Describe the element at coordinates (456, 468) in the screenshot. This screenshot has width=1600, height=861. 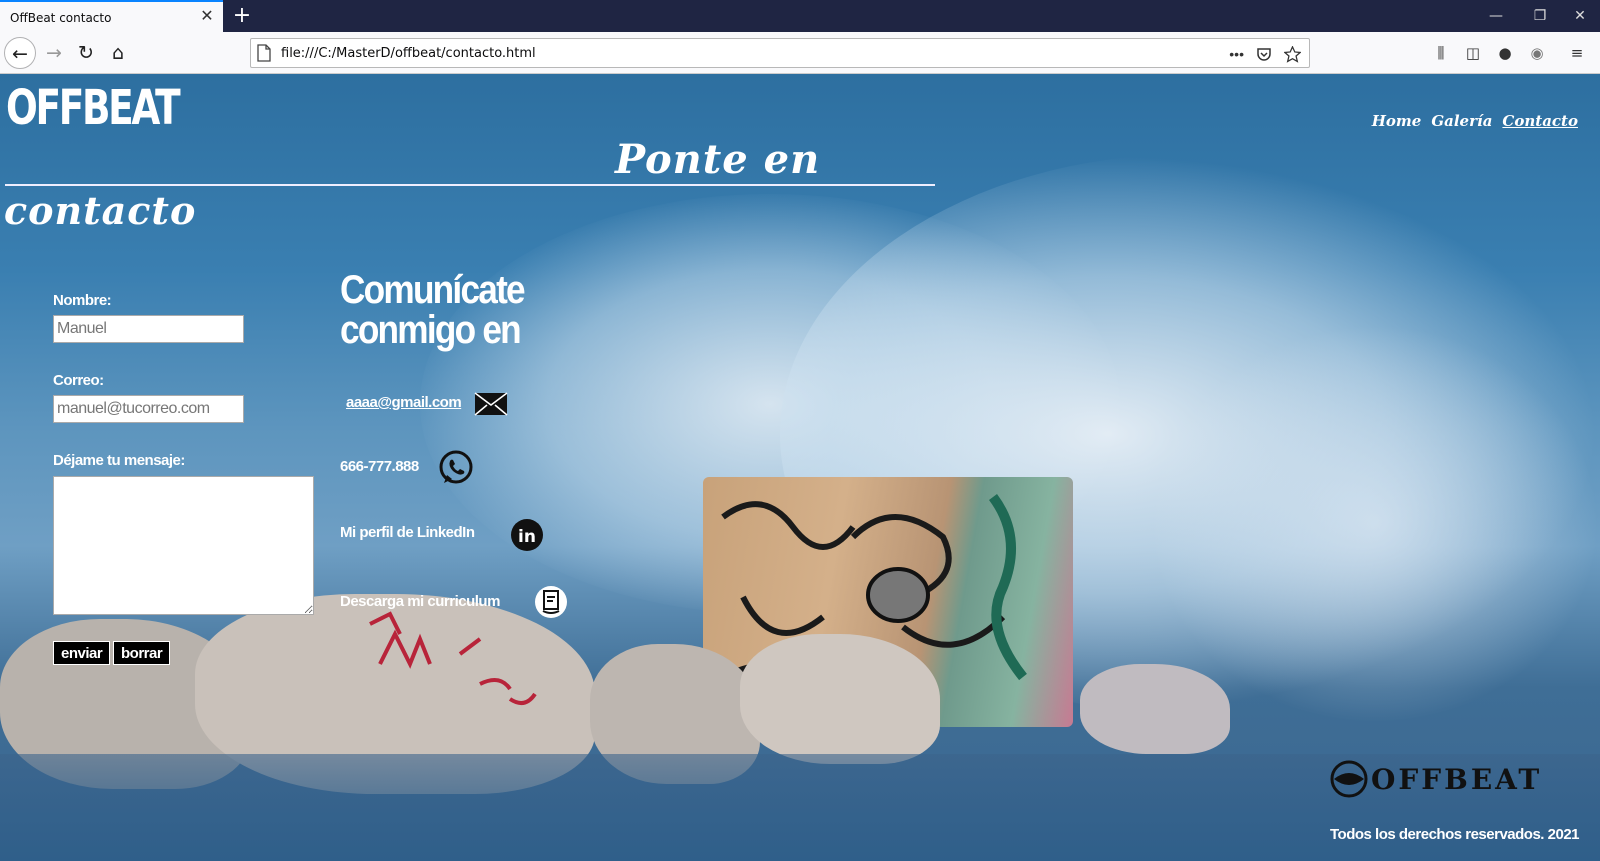
I see `whatsapp-icon` at that location.